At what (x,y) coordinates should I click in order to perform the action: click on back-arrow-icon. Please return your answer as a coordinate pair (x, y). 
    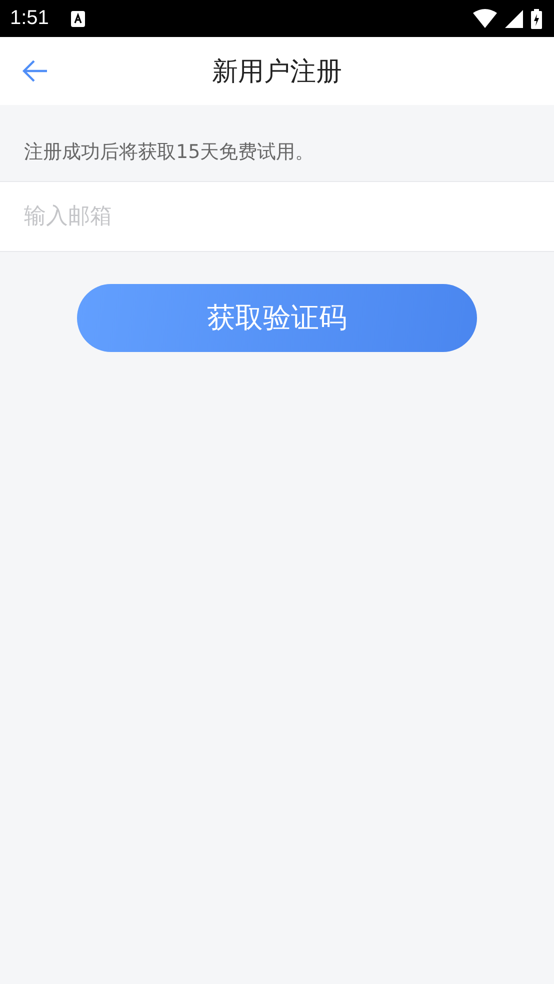
    Looking at the image, I should click on (35, 71).